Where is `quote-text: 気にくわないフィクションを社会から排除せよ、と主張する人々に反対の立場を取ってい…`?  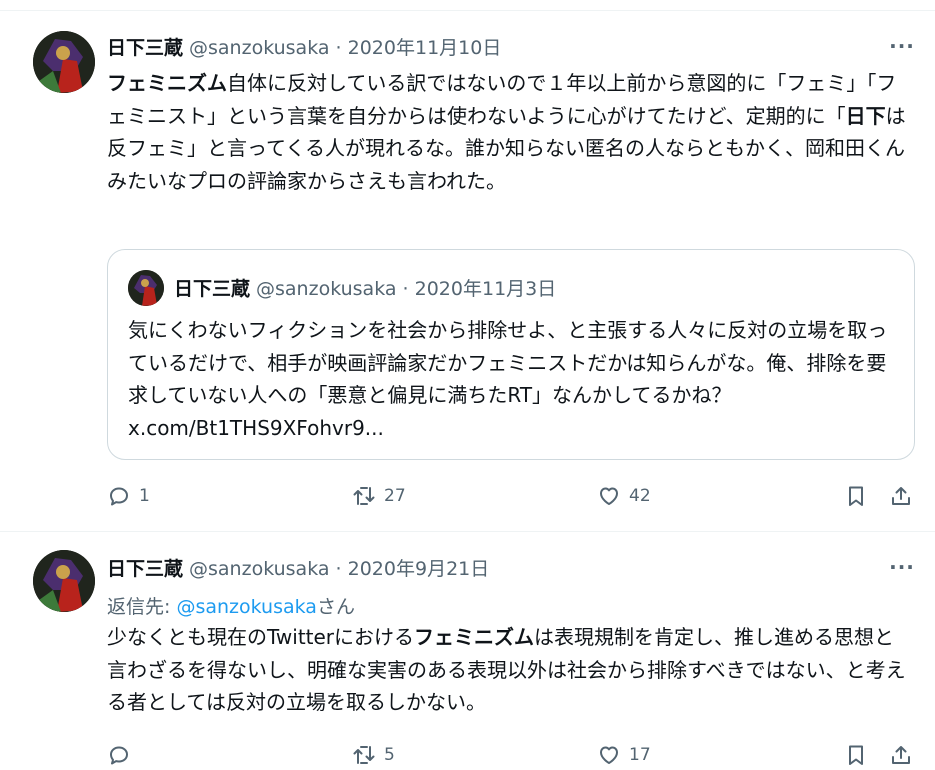
quote-text: 気にくわないフィクションを社会から排除せよ、と主張する人々に反対の立場を取ってい… is located at coordinates (508, 379).